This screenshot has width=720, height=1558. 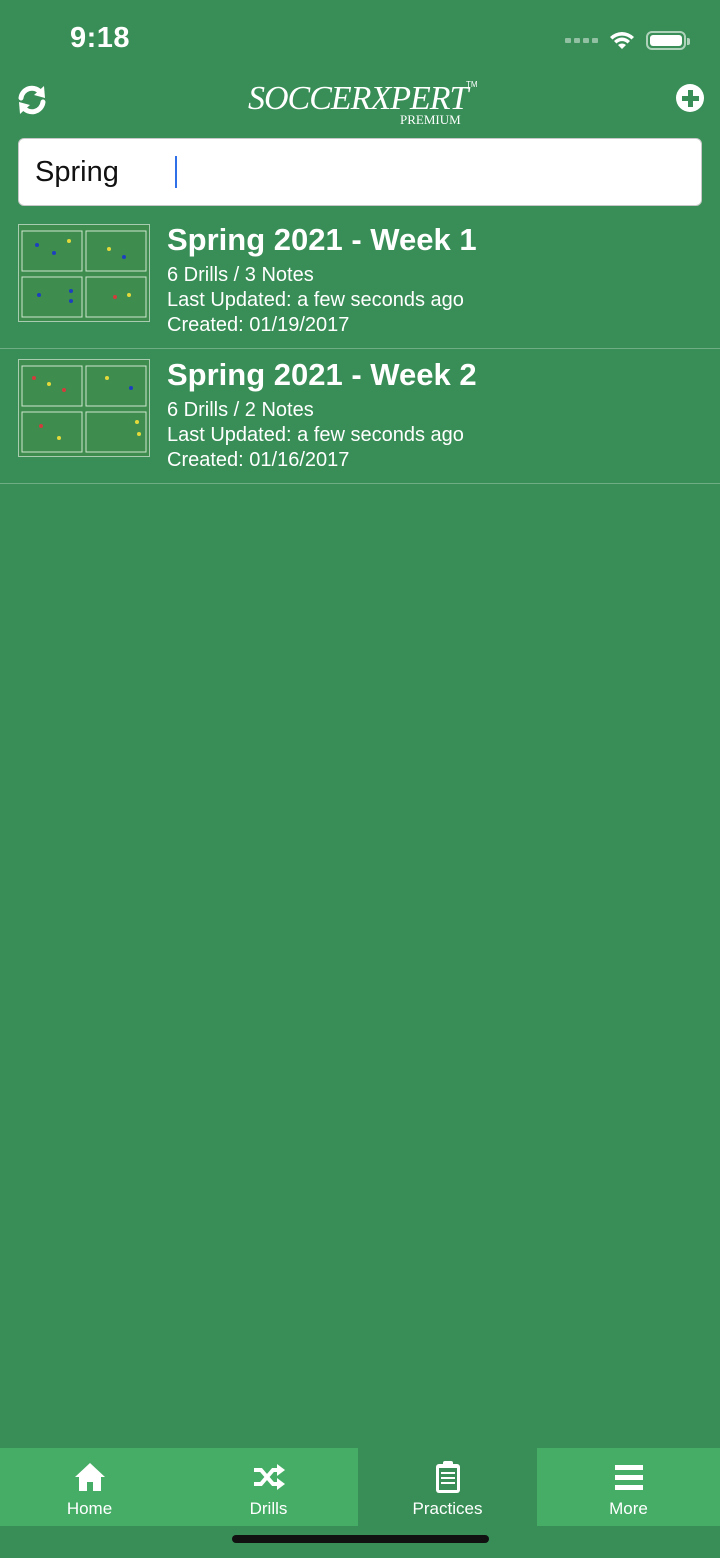 What do you see at coordinates (322, 374) in the screenshot?
I see `practice-title: Spring 2021 - Week 2` at bounding box center [322, 374].